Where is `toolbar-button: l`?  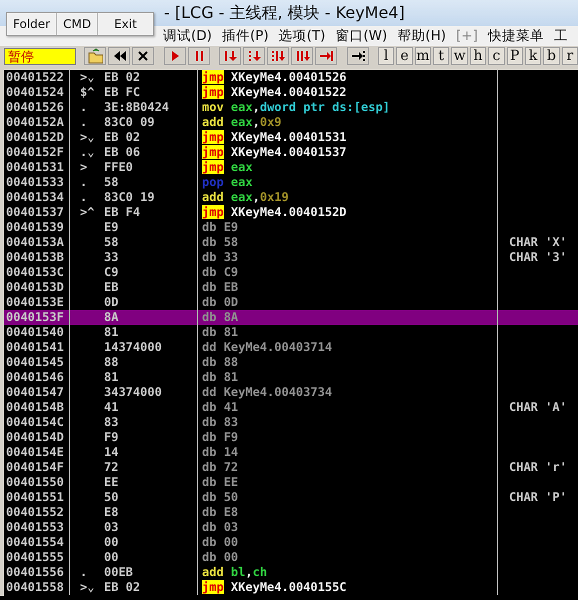
toolbar-button: l is located at coordinates (386, 56).